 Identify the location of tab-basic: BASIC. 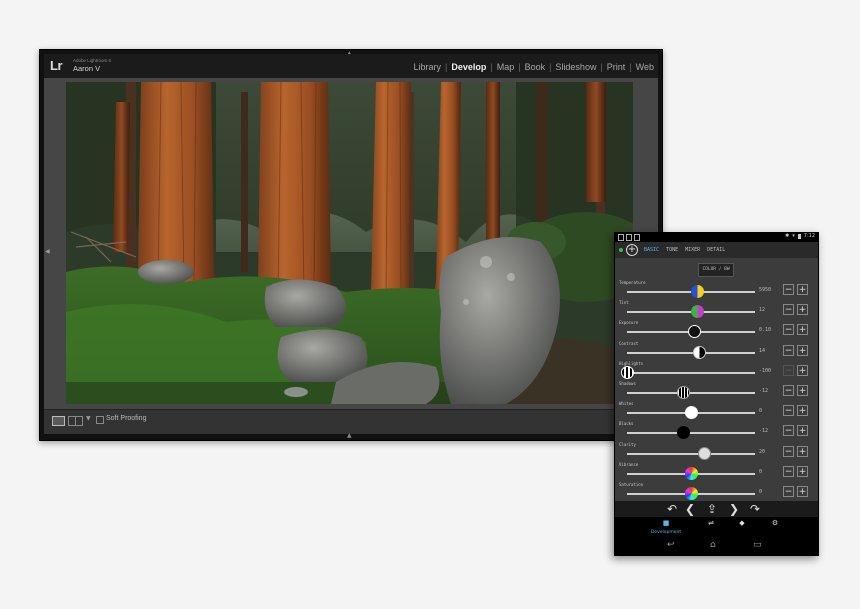
(651, 250).